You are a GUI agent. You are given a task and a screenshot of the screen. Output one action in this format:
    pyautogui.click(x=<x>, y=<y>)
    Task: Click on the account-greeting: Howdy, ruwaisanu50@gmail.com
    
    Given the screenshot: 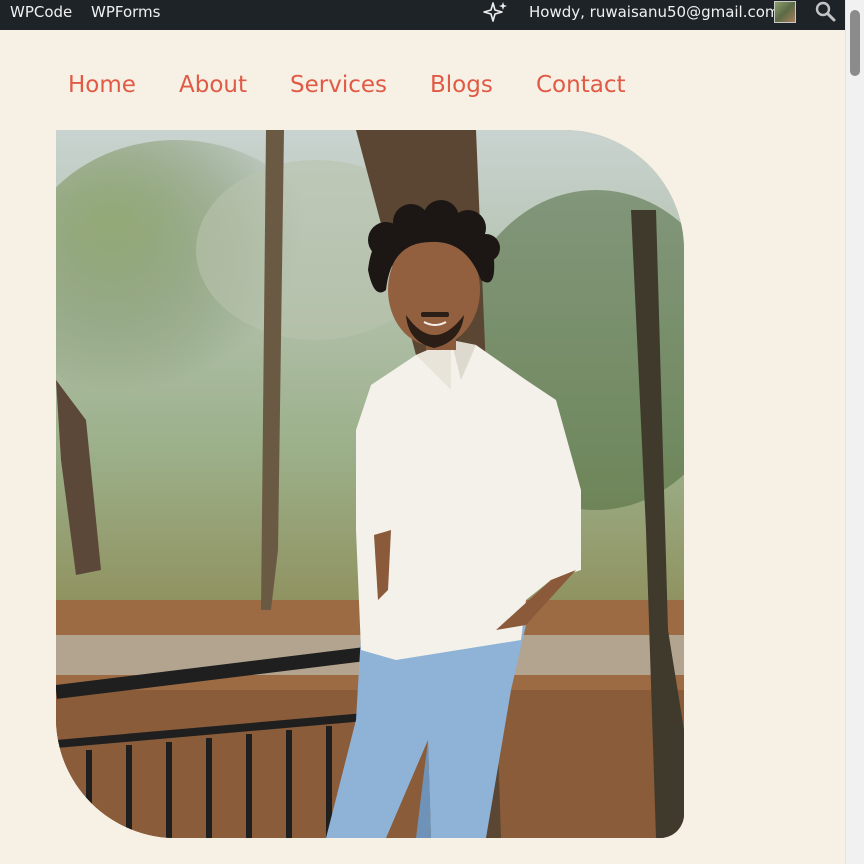 What is the action you would take?
    pyautogui.click(x=654, y=15)
    